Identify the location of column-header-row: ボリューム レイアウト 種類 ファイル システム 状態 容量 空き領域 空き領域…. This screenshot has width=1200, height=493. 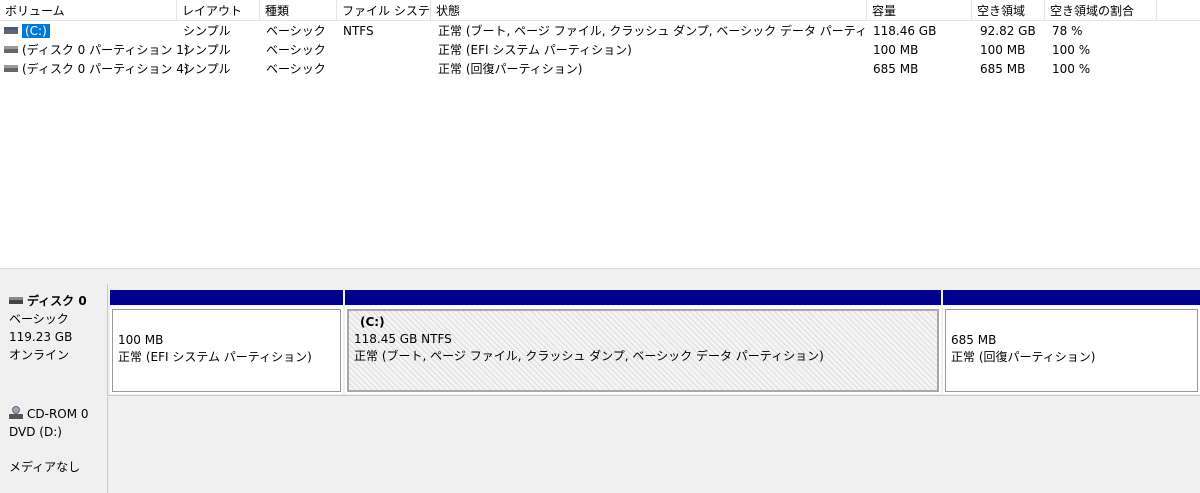
(600, 10).